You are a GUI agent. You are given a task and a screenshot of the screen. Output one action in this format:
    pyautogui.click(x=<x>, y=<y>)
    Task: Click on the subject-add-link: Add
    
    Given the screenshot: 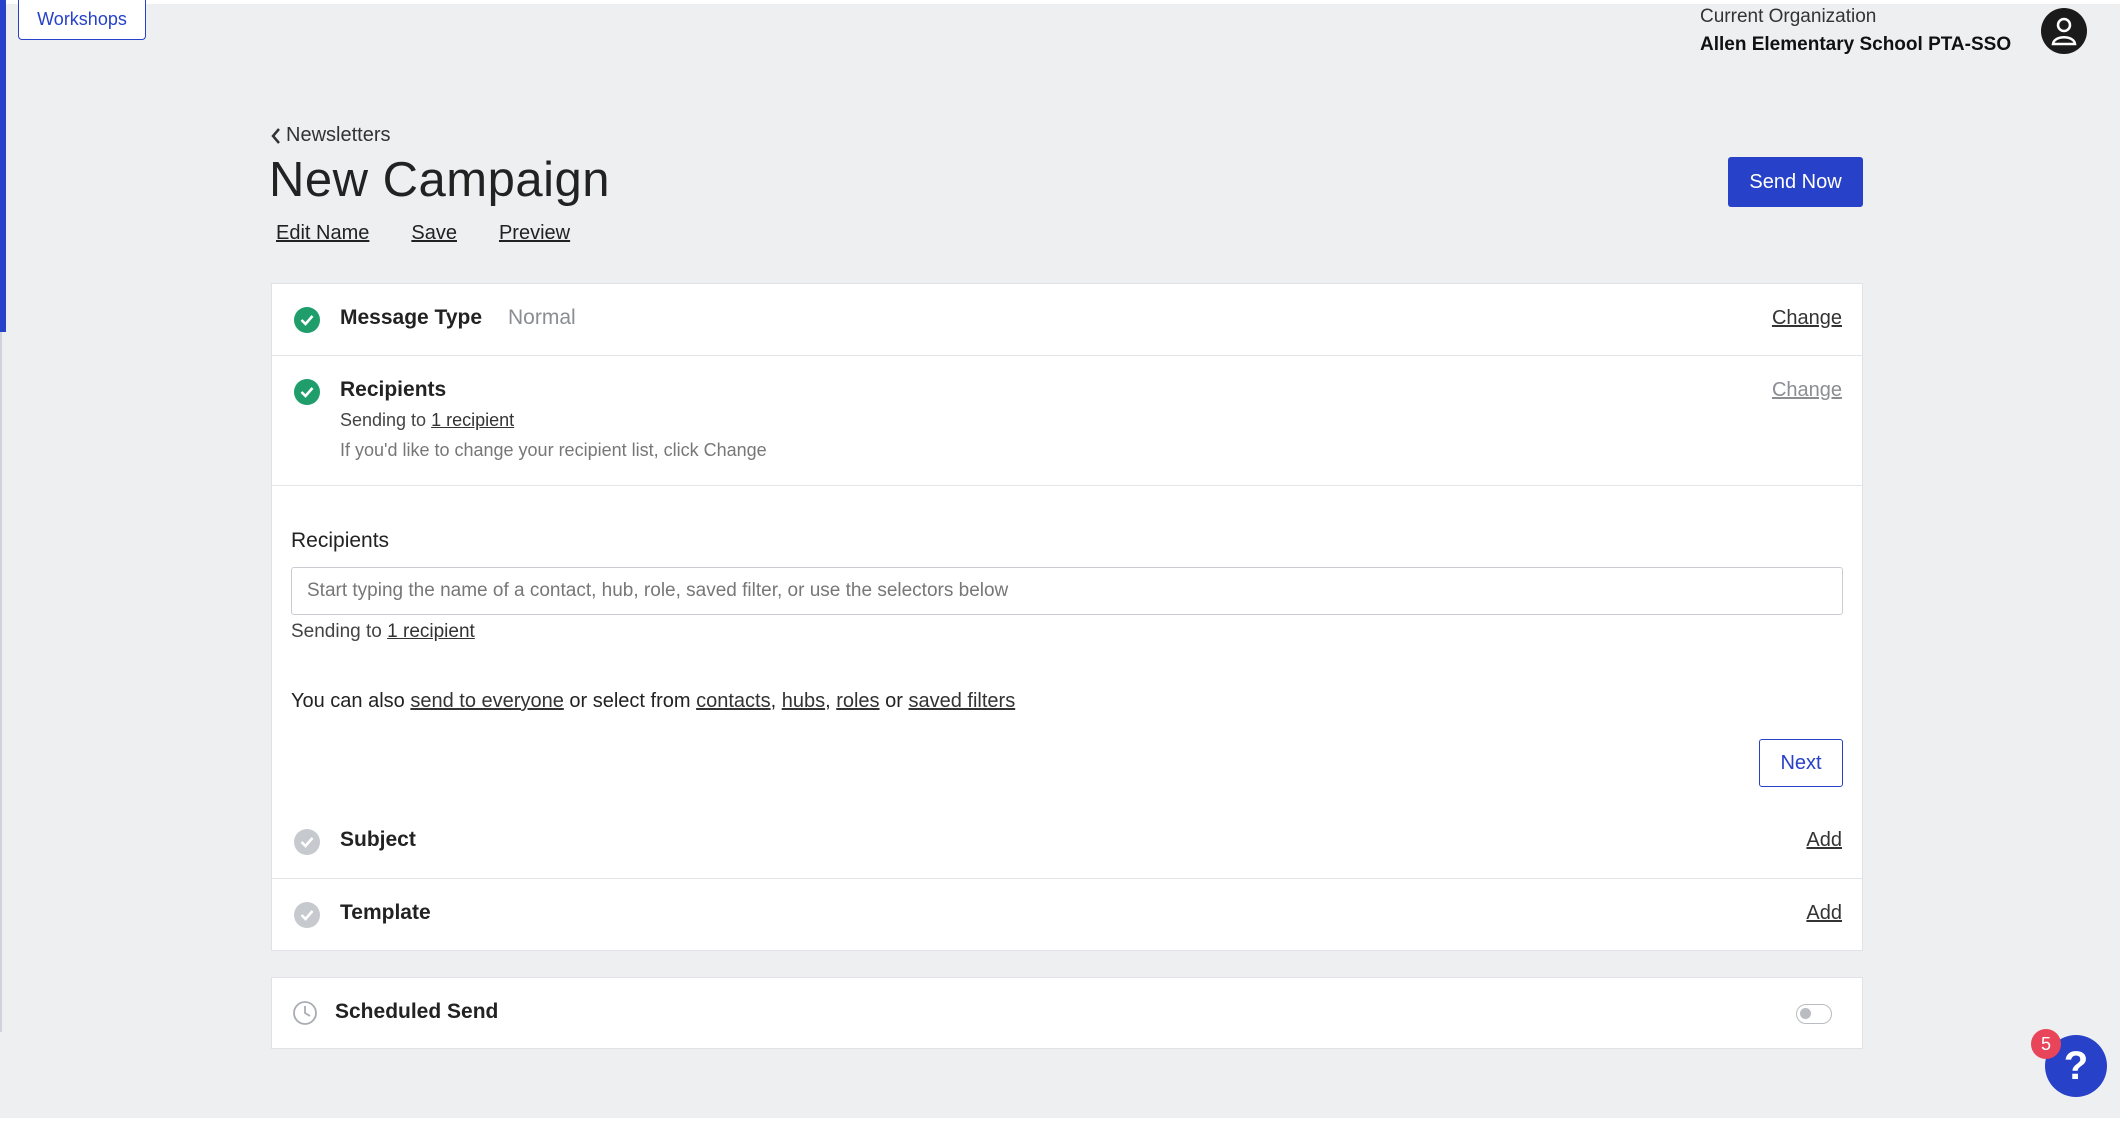 What is the action you would take?
    pyautogui.click(x=1824, y=840)
    